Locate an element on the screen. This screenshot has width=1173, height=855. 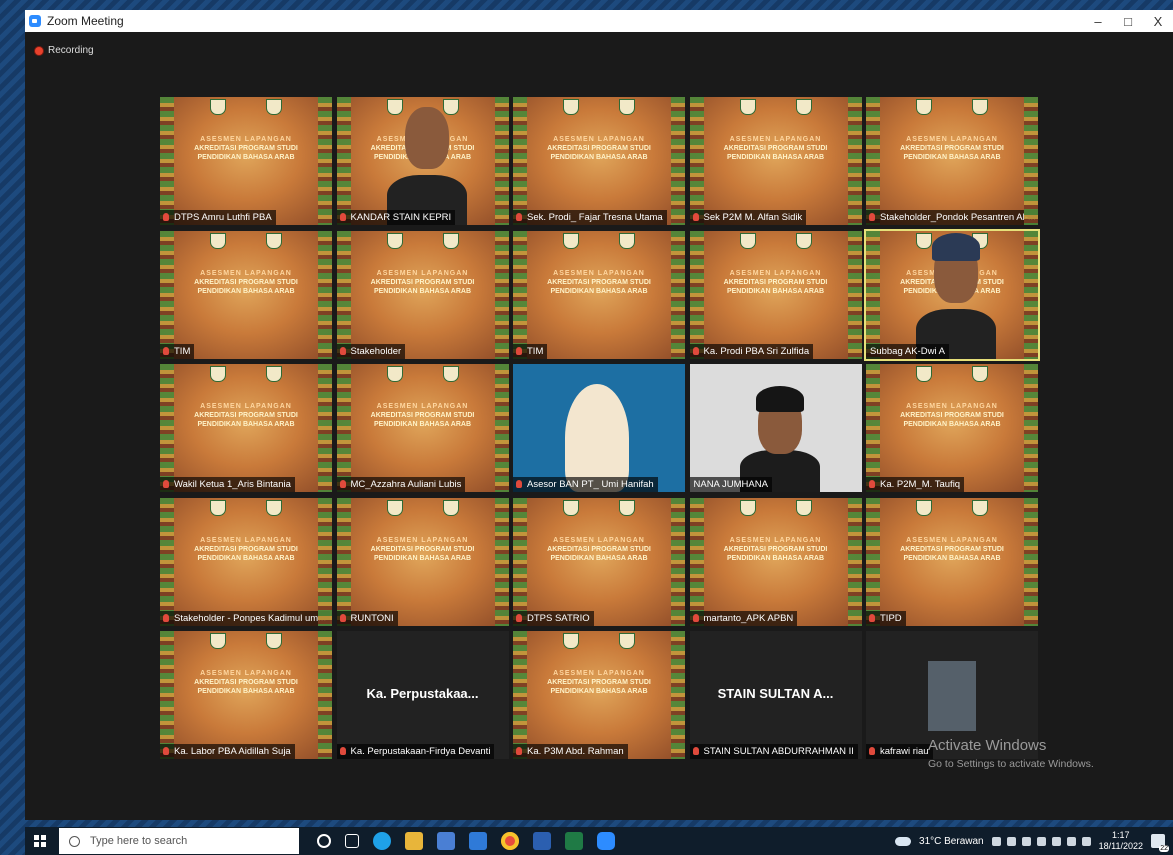
network-icon is located at coordinates (1026, 841).